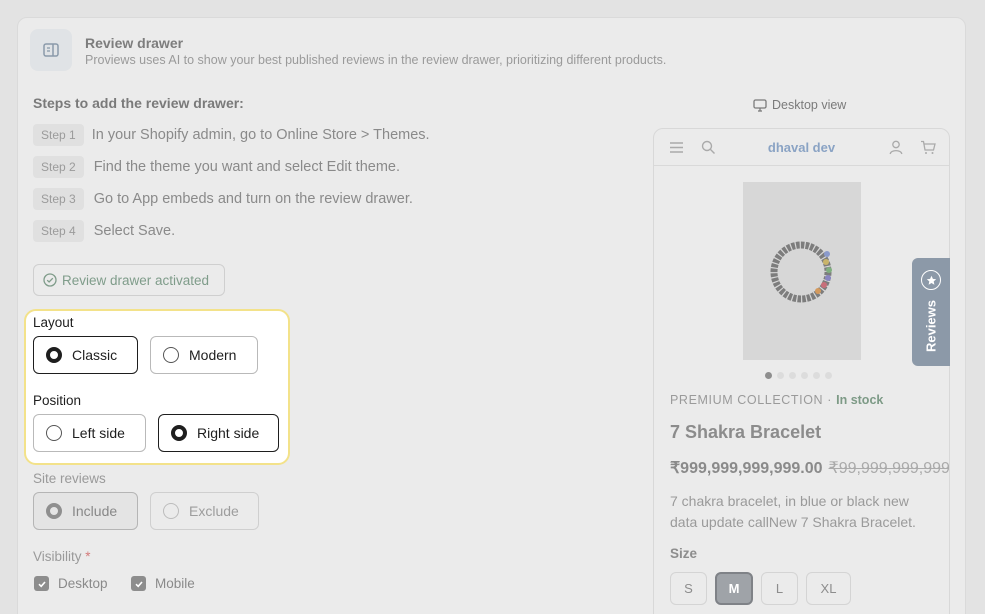 The image size is (985, 614). Describe the element at coordinates (57, 400) in the screenshot. I see `position-label: Position` at that location.